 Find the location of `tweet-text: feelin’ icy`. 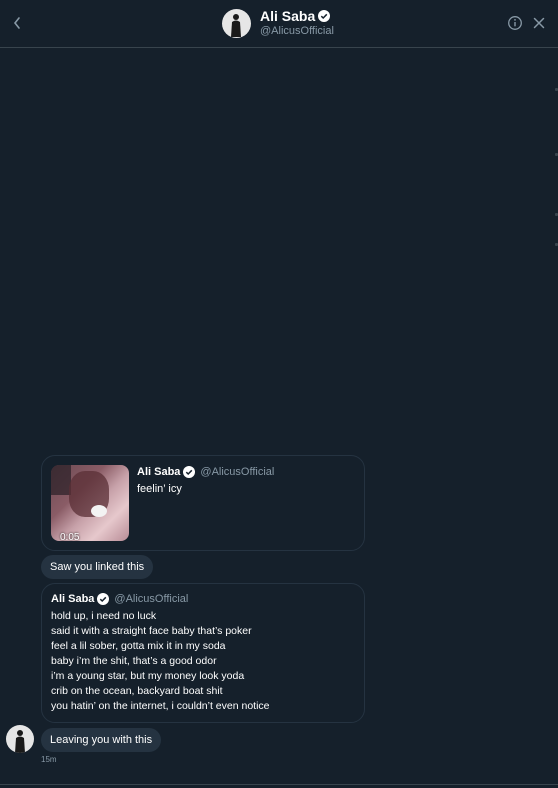

tweet-text: feelin’ icy is located at coordinates (159, 489).